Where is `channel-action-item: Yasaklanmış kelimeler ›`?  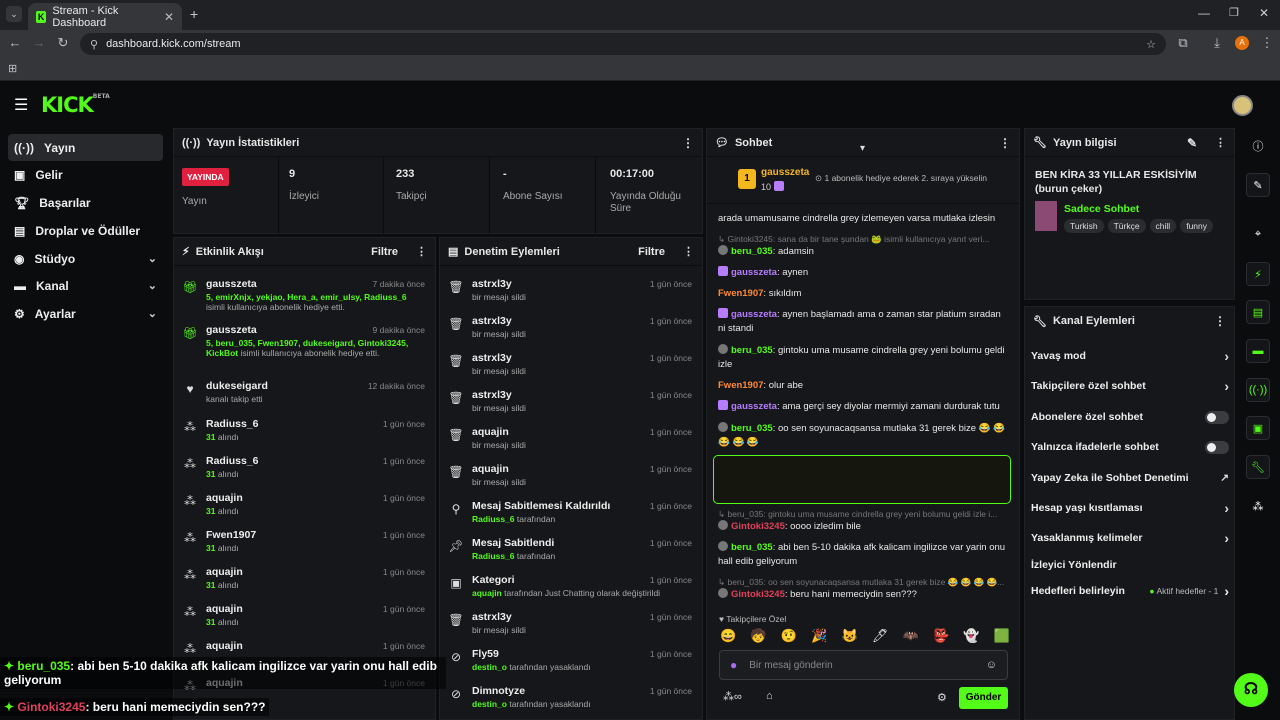 channel-action-item: Yasaklanmış kelimeler › is located at coordinates (1130, 538).